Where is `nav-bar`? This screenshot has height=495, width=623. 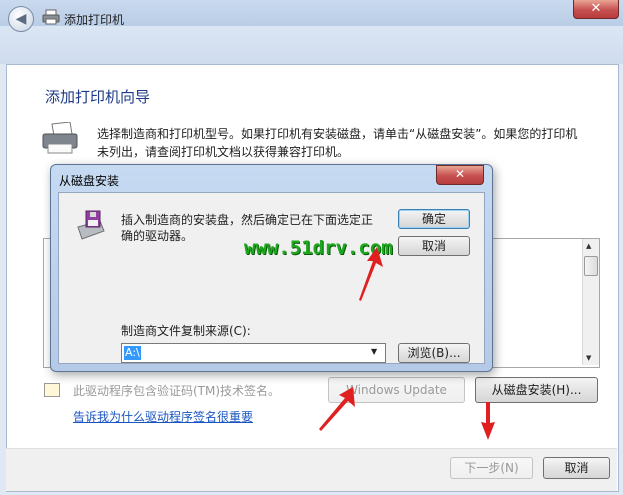
nav-bar is located at coordinates (311, 45).